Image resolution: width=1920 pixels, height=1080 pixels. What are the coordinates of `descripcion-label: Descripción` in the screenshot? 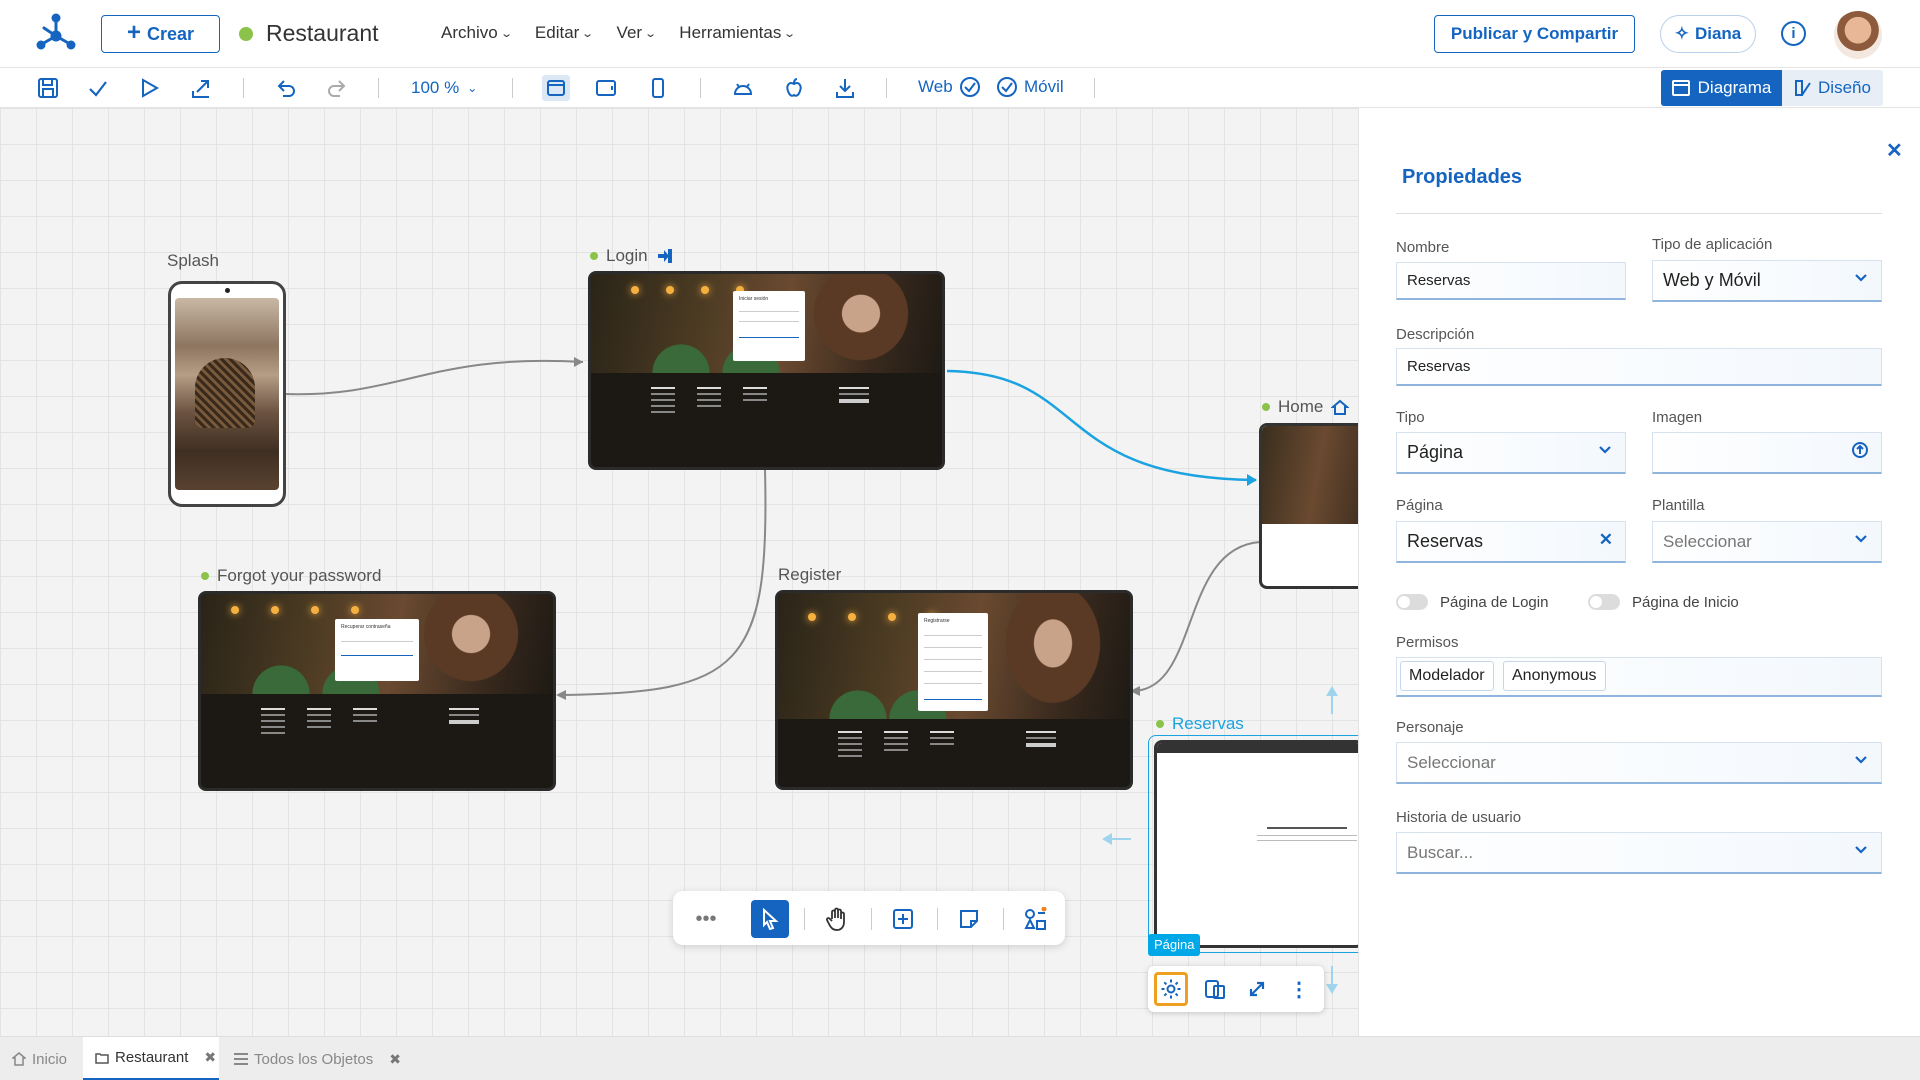 It's located at (1435, 334).